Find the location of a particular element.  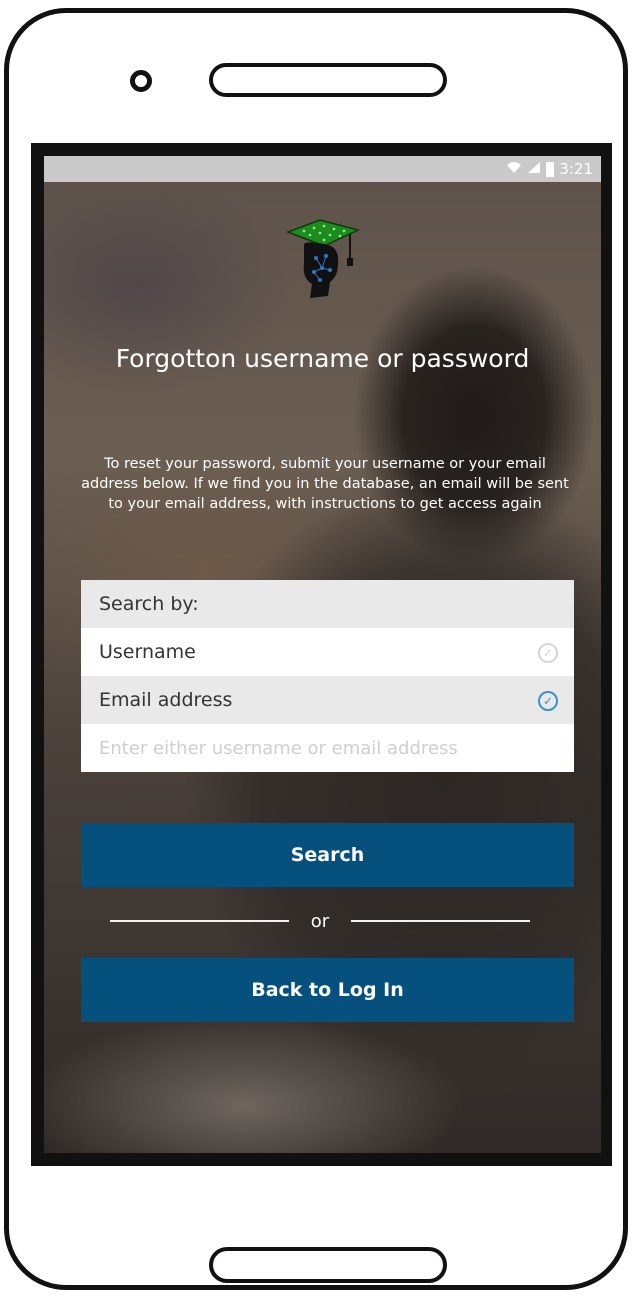

camera-icon is located at coordinates (141, 81).